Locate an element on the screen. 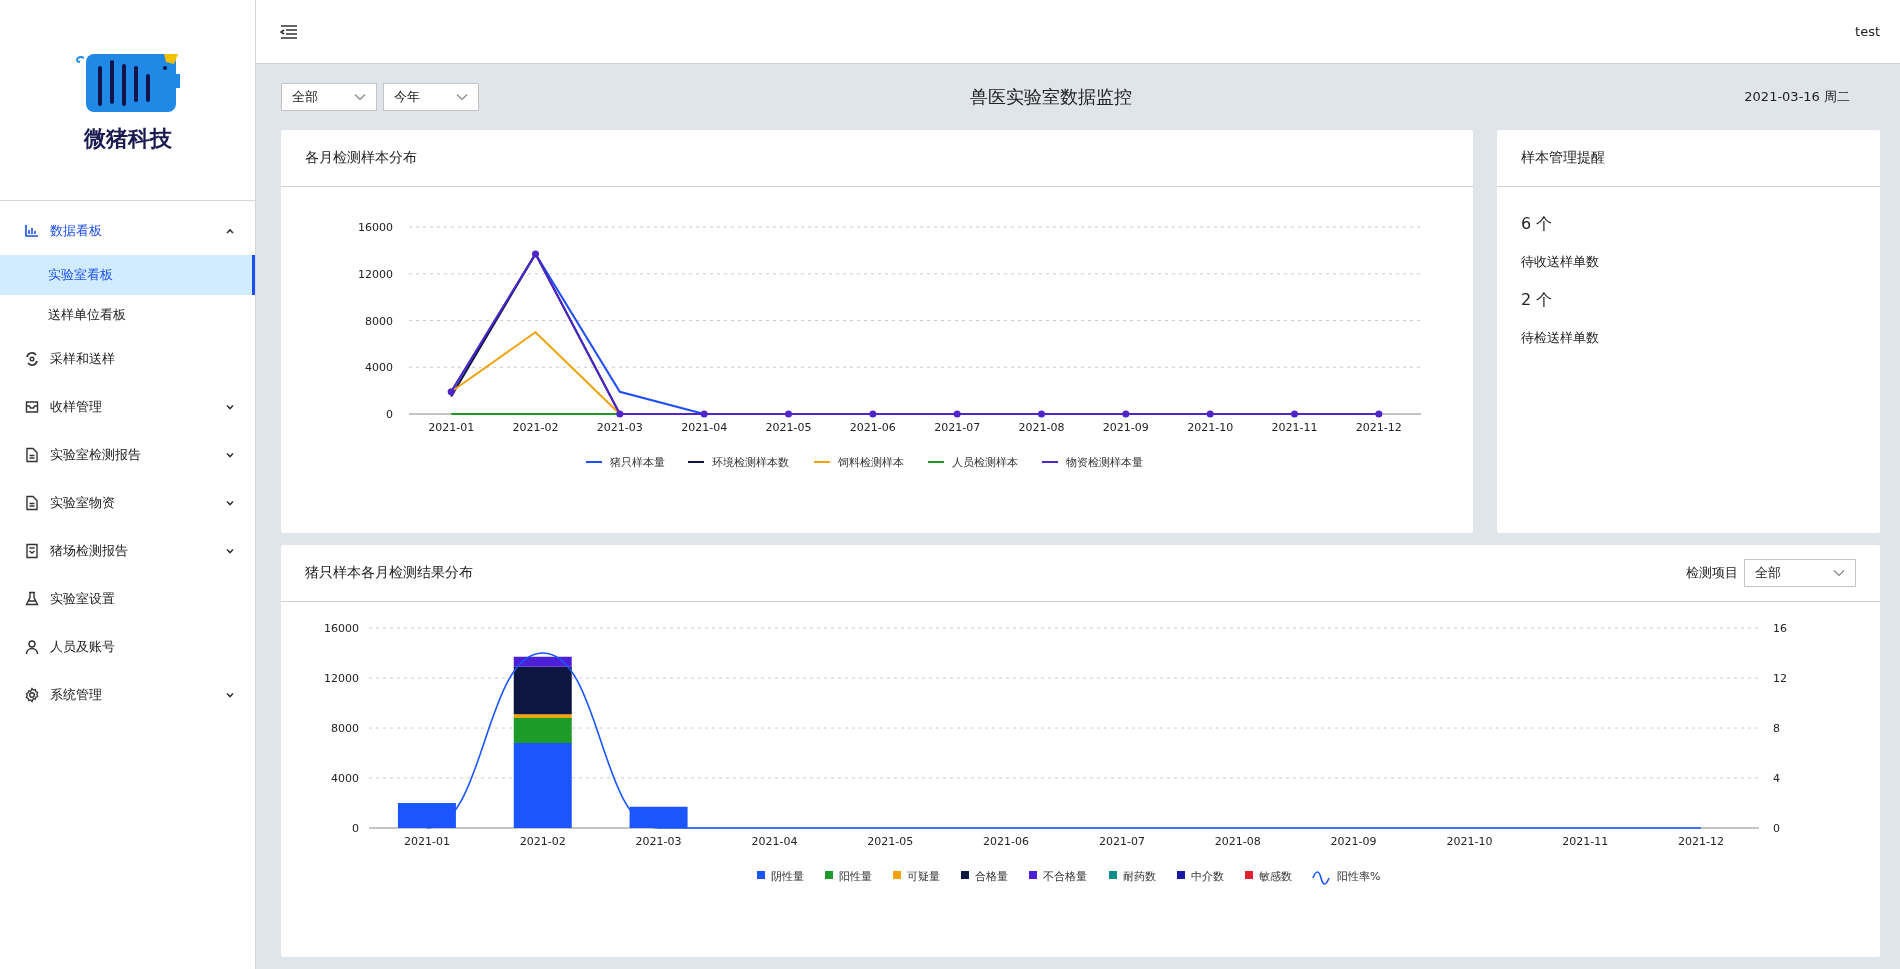  legend-label: 饲料检测样本 is located at coordinates (871, 462).